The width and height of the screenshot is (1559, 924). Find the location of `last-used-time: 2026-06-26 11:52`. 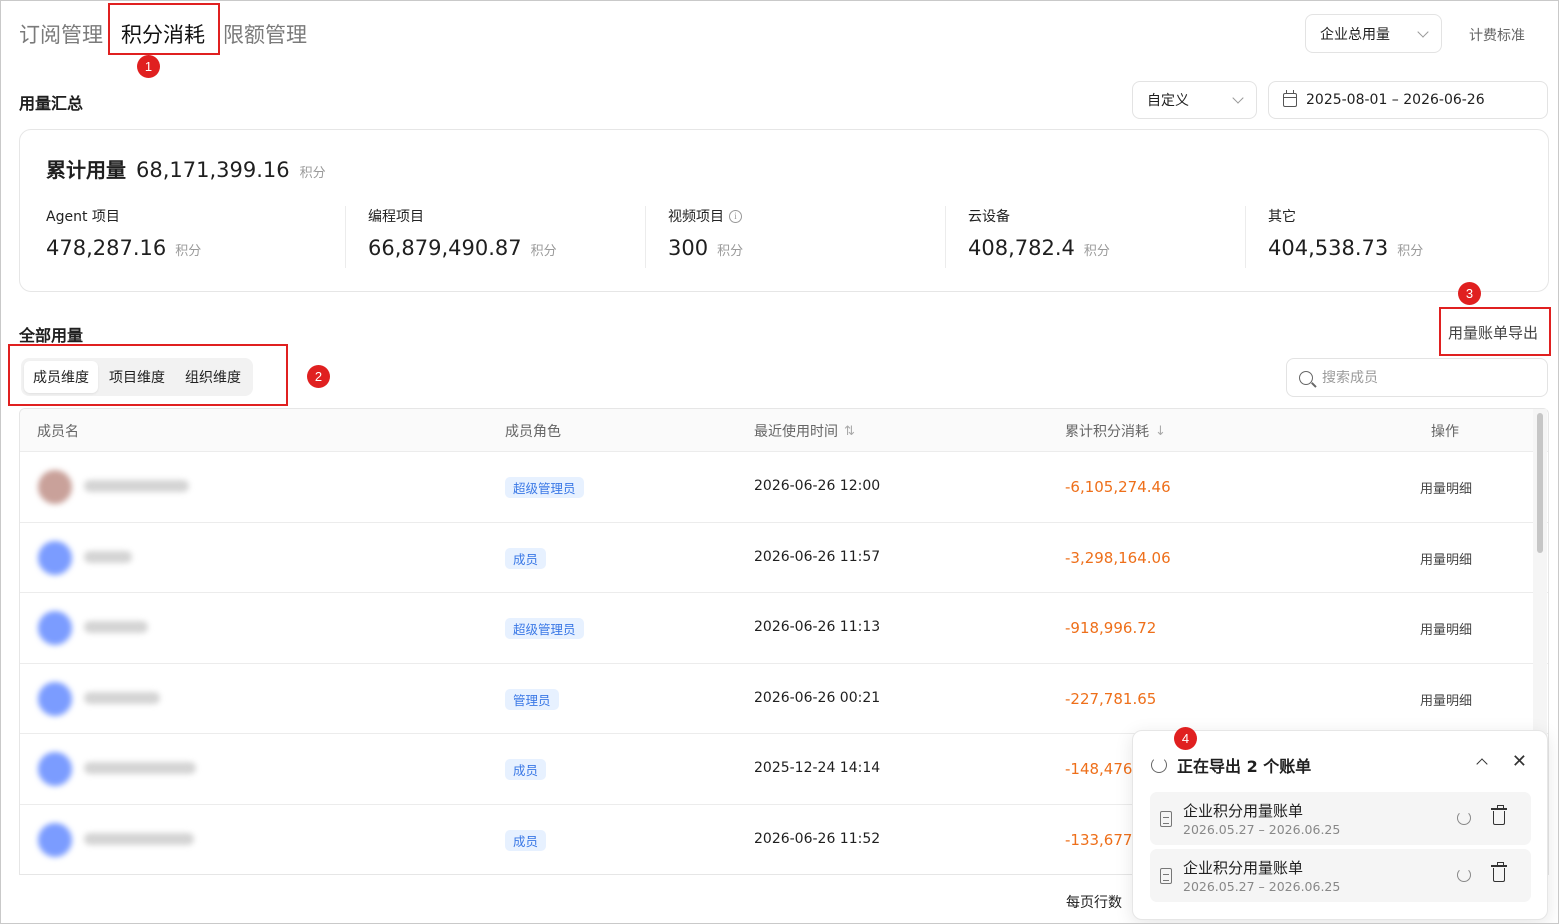

last-used-time: 2026-06-26 11:52 is located at coordinates (817, 838).